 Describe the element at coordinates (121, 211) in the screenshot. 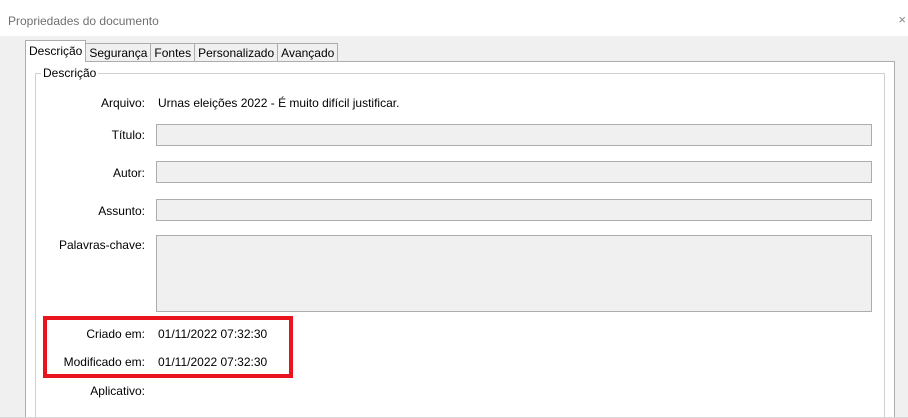

I see `assunto-label: Assunto:` at that location.